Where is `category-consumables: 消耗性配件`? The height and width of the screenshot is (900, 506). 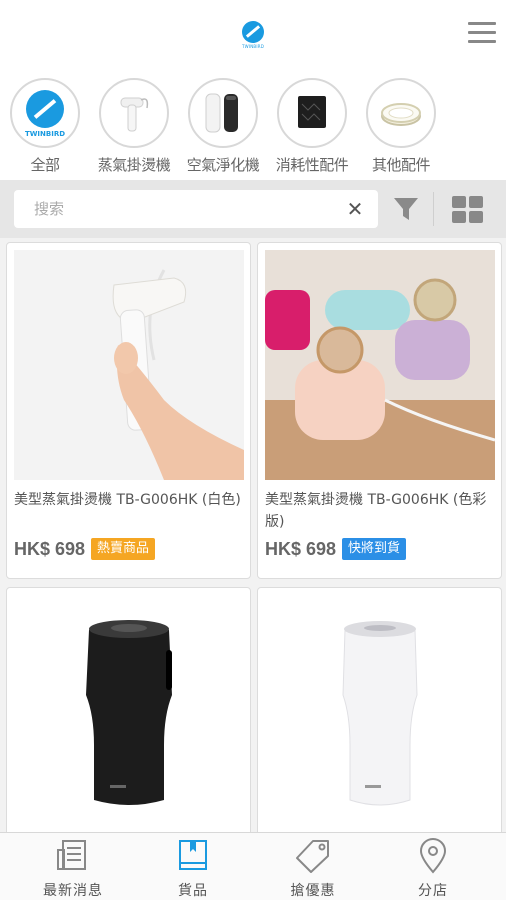
category-consumables: 消耗性配件 is located at coordinates (312, 126).